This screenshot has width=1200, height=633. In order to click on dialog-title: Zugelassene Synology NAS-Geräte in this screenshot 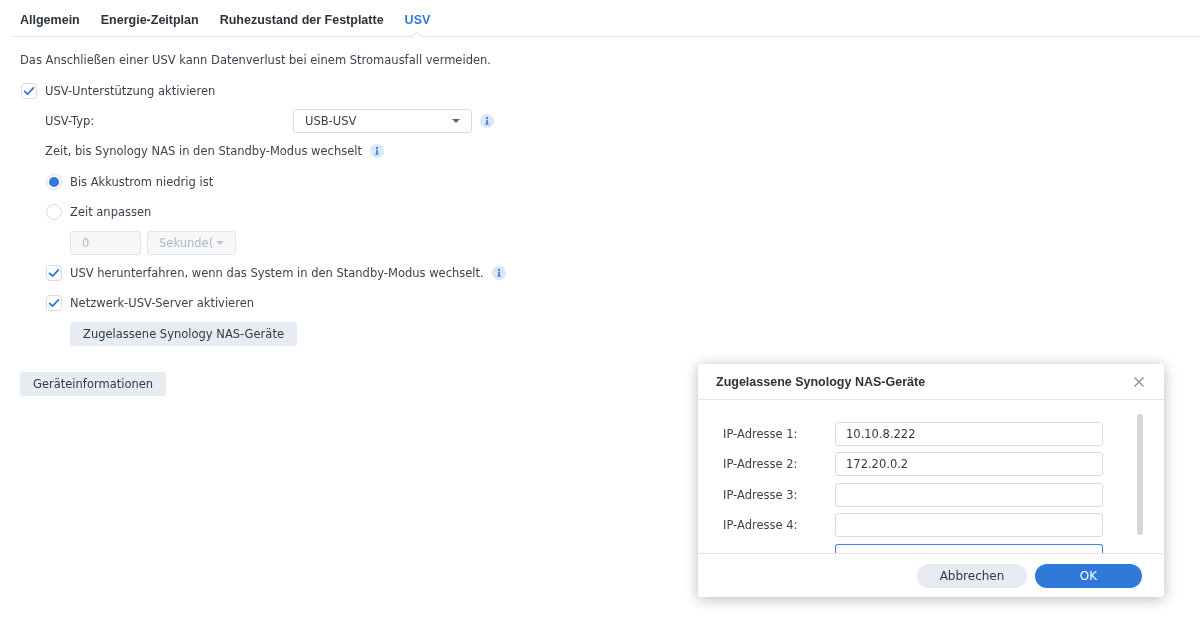, I will do `click(821, 381)`.